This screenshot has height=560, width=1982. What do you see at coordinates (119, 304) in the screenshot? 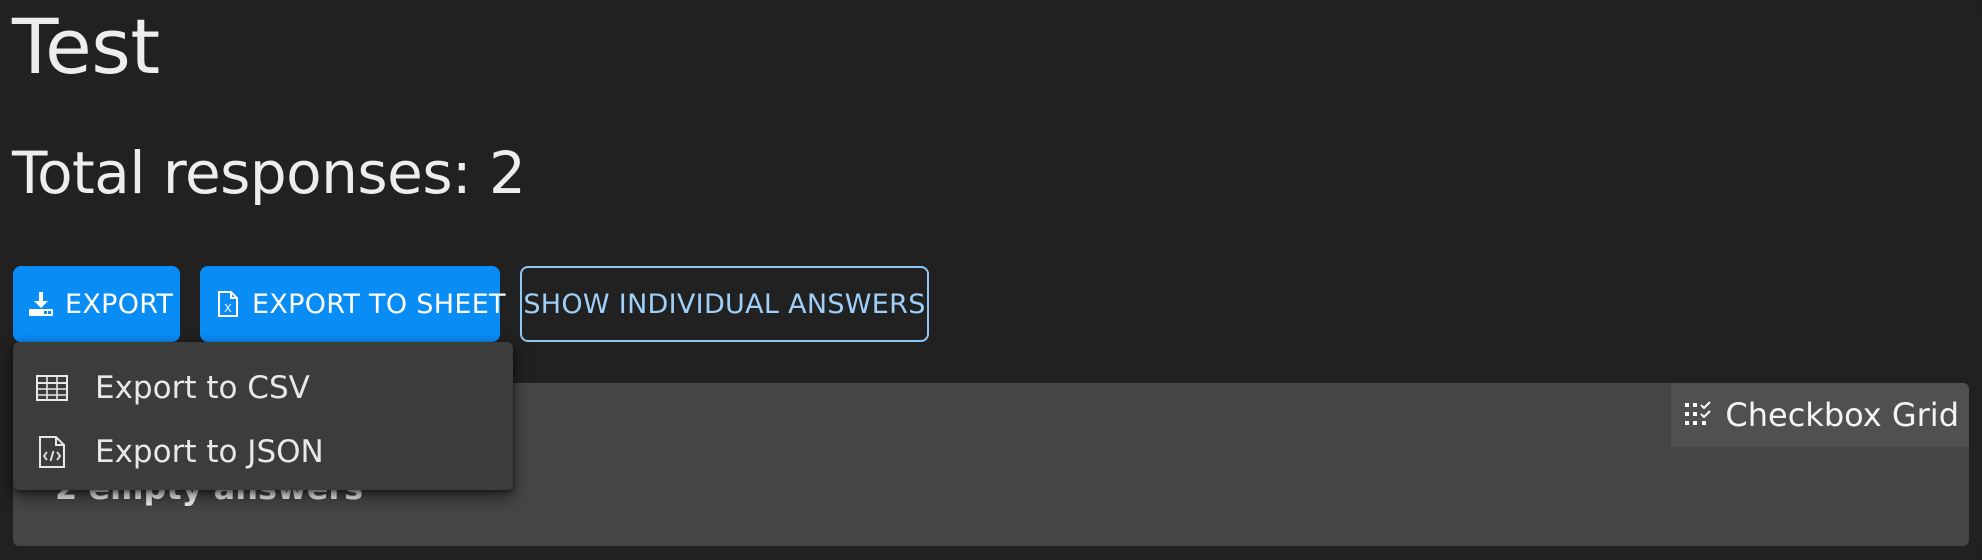
I see `export-button-label: EXPORT` at bounding box center [119, 304].